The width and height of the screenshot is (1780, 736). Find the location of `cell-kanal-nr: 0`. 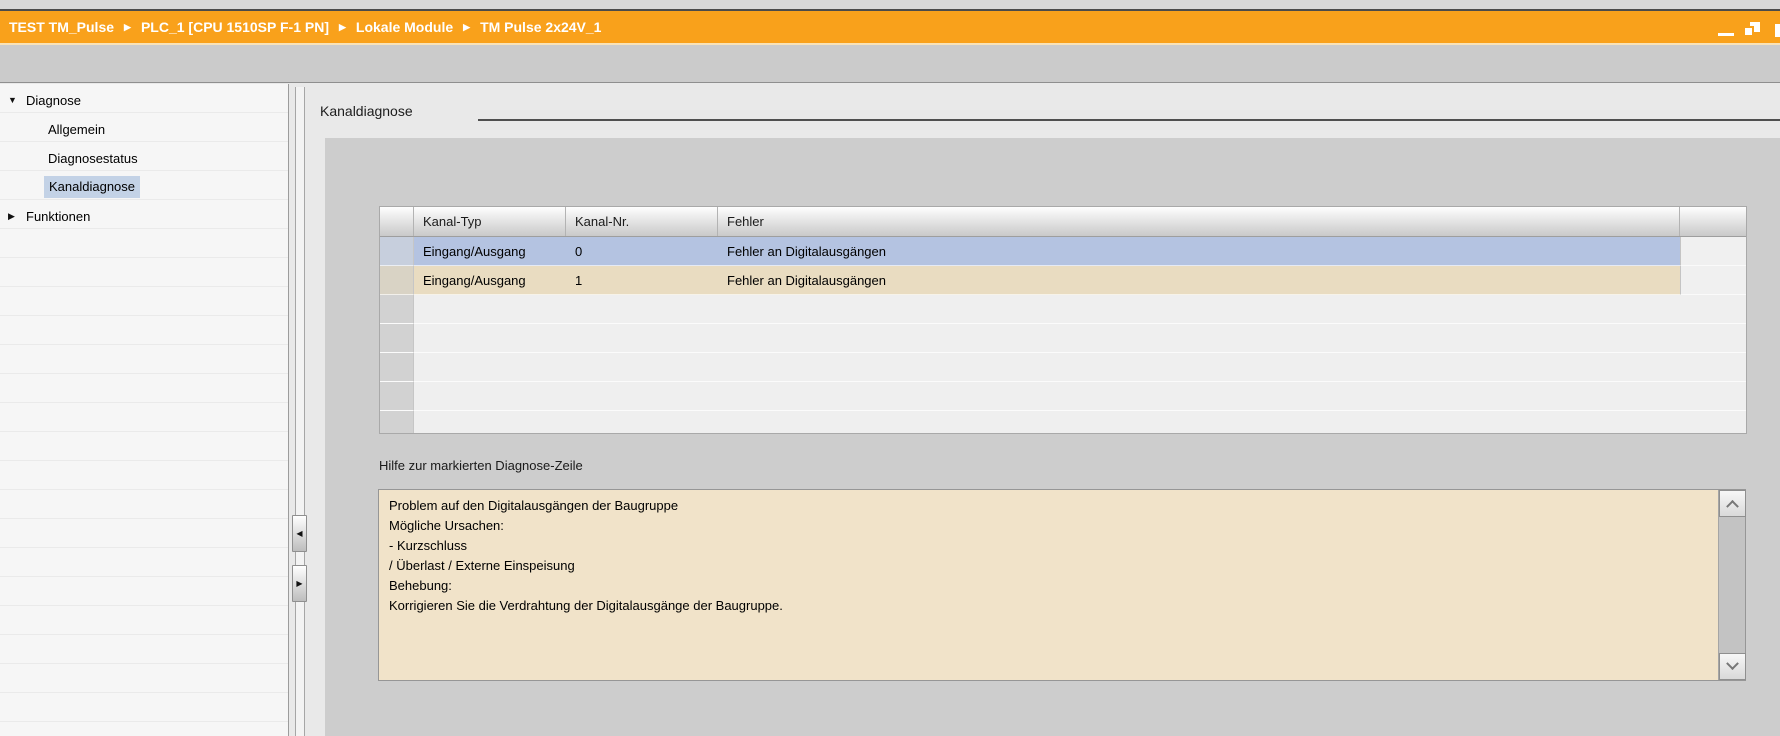

cell-kanal-nr: 0 is located at coordinates (642, 251).